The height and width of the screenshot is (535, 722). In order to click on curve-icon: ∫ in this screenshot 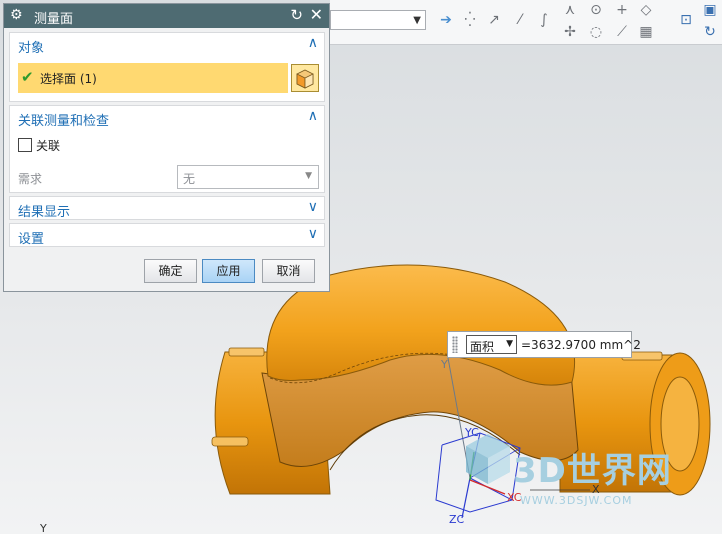, I will do `click(544, 20)`.